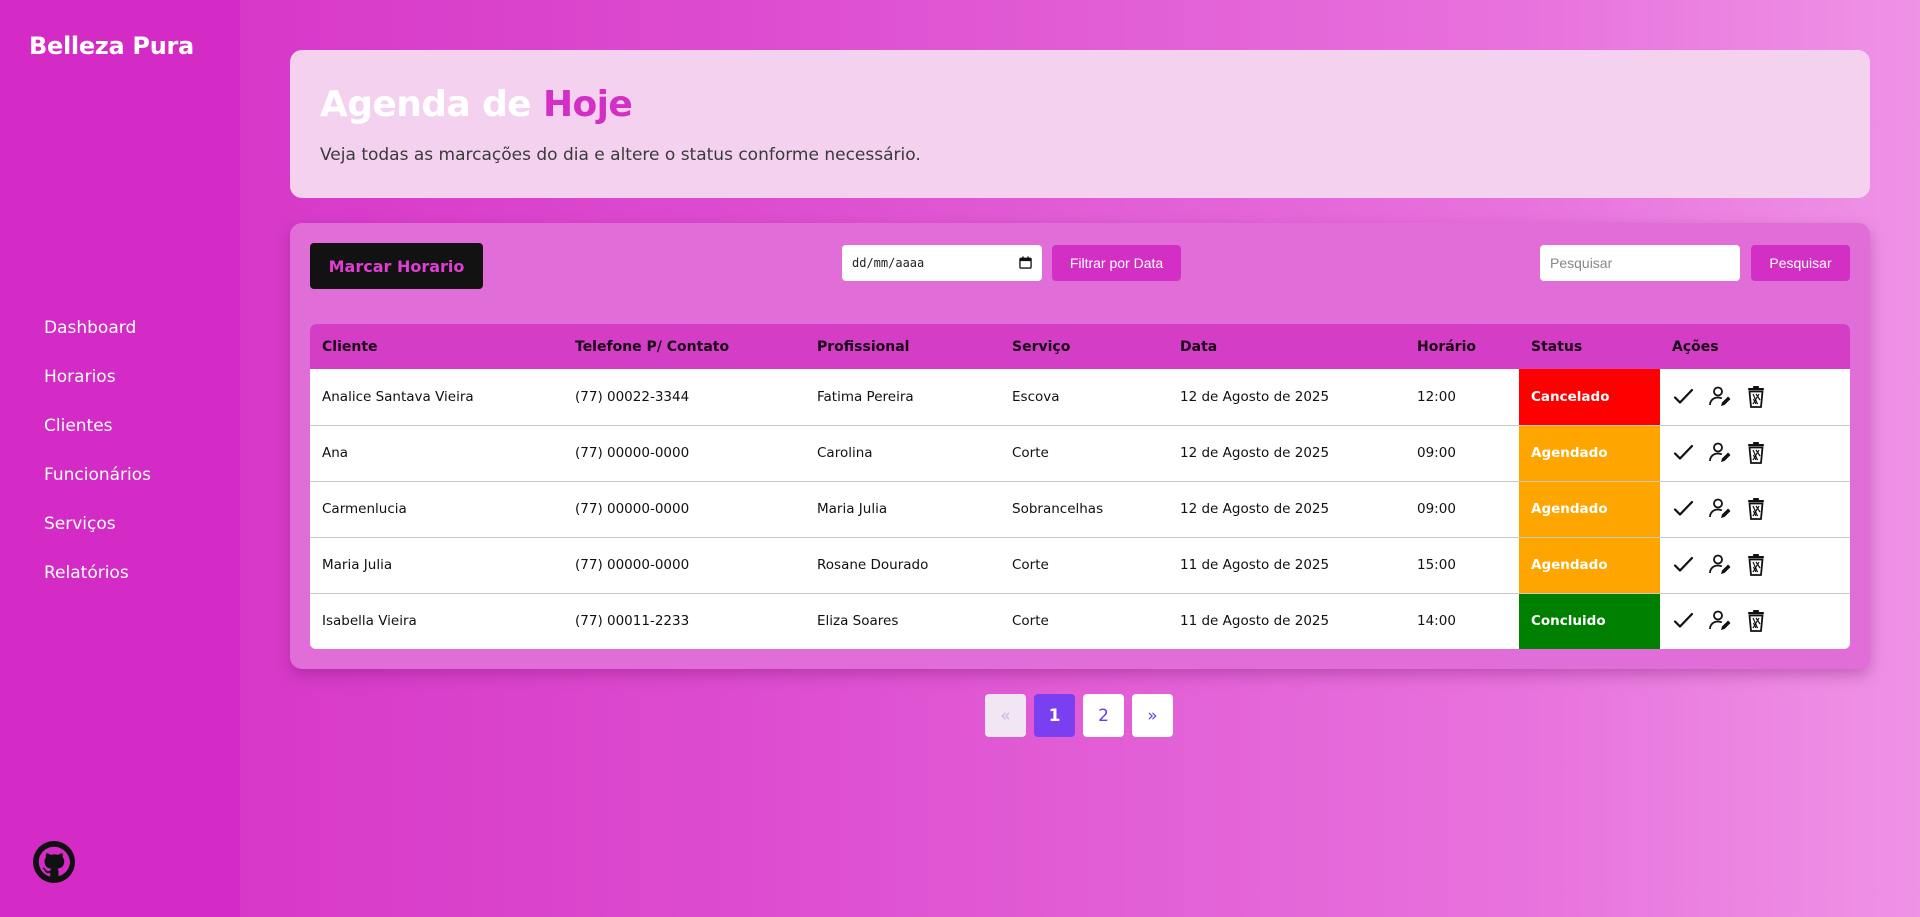 The height and width of the screenshot is (917, 1920). I want to click on brand-logo-text: Belleza Pura, so click(111, 46).